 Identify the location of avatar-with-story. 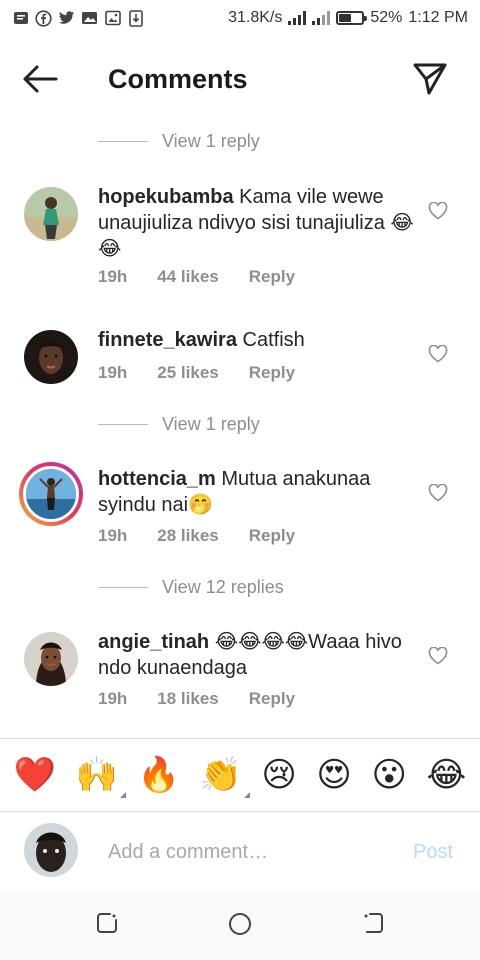
(51, 494).